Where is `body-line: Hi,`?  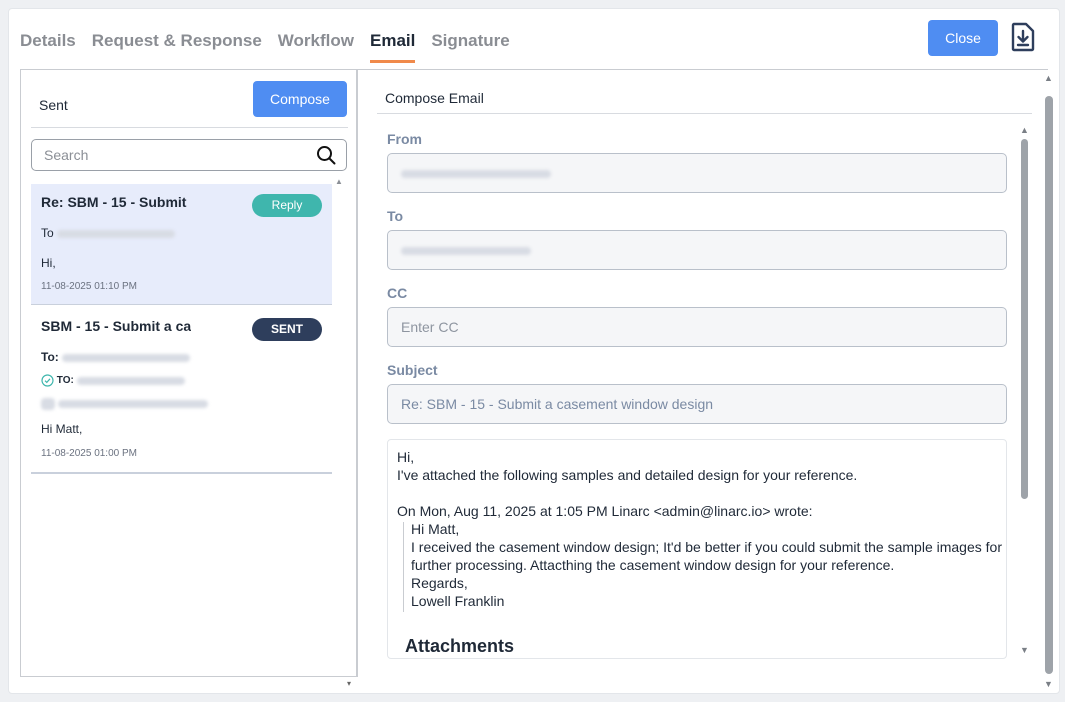 body-line: Hi, is located at coordinates (406, 457).